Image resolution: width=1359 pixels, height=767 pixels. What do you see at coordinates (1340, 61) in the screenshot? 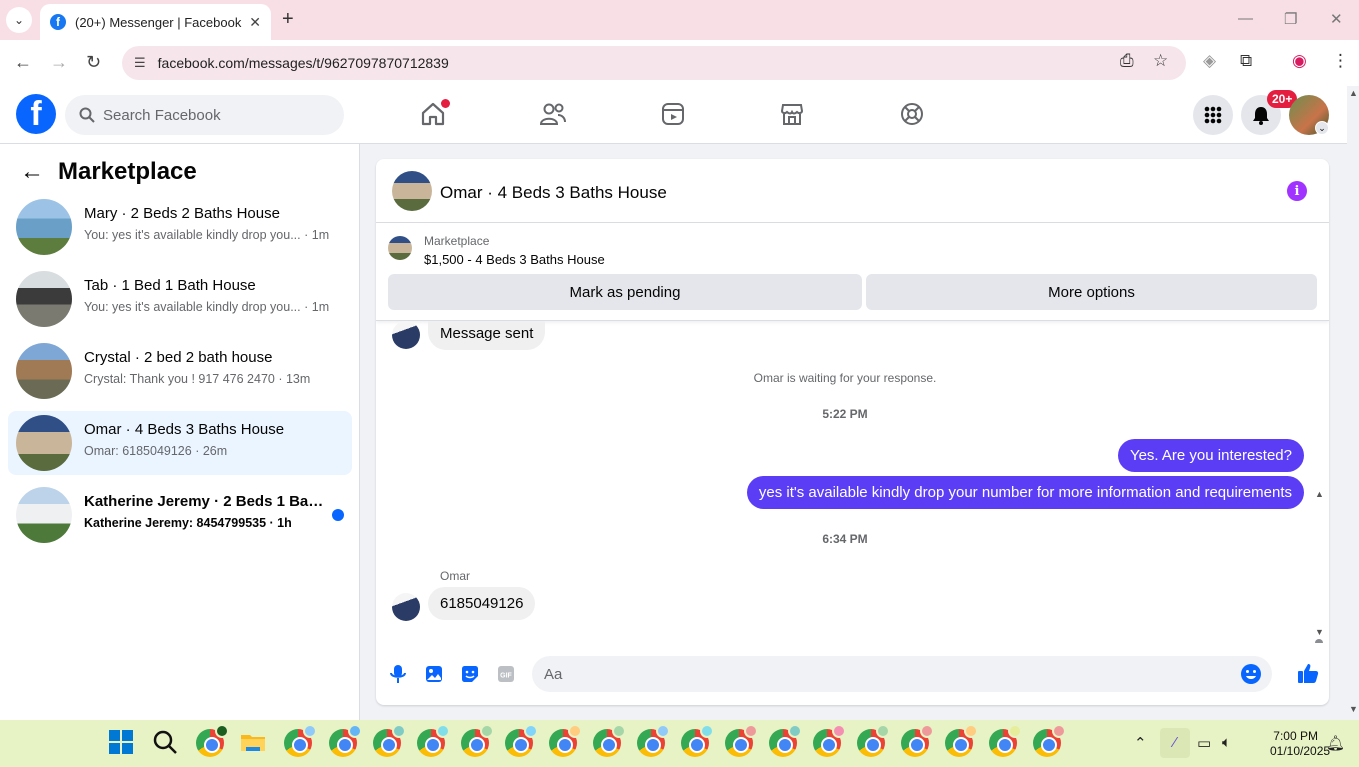
I see `menu-kebab-icon: ⋮` at bounding box center [1340, 61].